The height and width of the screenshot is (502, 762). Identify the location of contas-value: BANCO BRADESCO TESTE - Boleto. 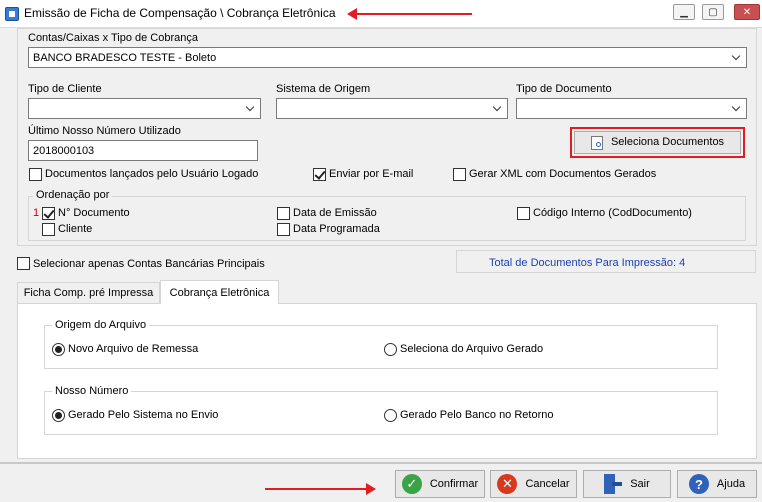
(125, 58).